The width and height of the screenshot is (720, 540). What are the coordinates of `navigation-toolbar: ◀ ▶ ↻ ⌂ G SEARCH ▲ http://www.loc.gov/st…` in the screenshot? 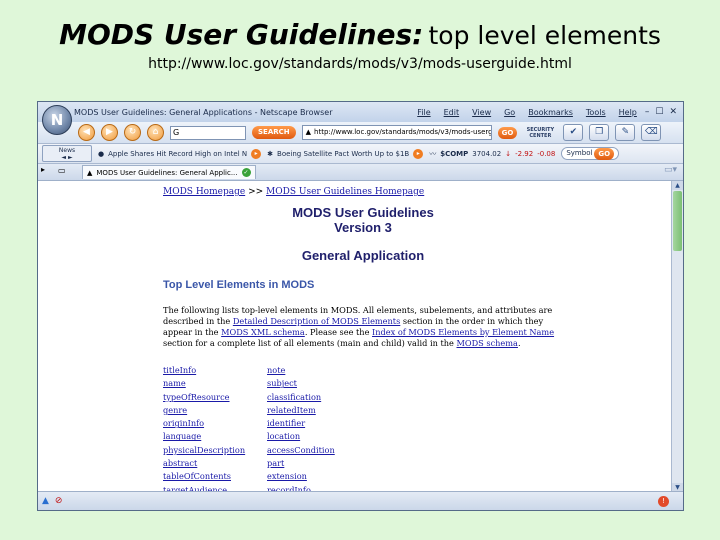 It's located at (360, 133).